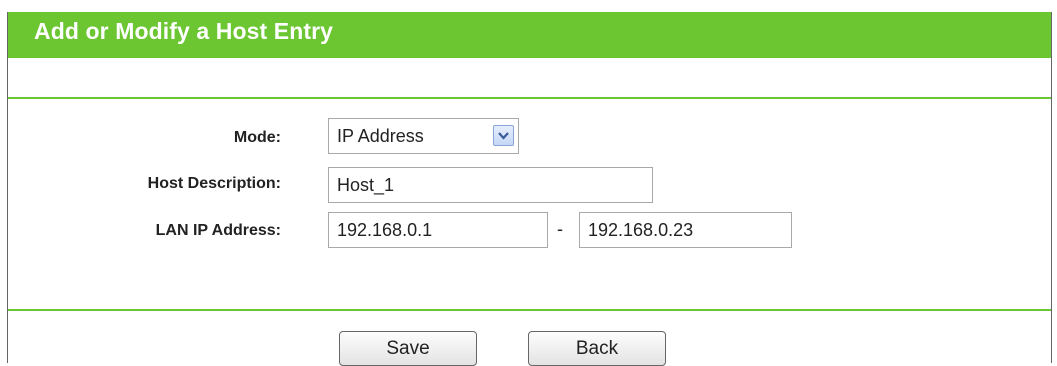 This screenshot has width=1057, height=366. I want to click on lan-ip-end-input: 192.168.0.23, so click(685, 230).